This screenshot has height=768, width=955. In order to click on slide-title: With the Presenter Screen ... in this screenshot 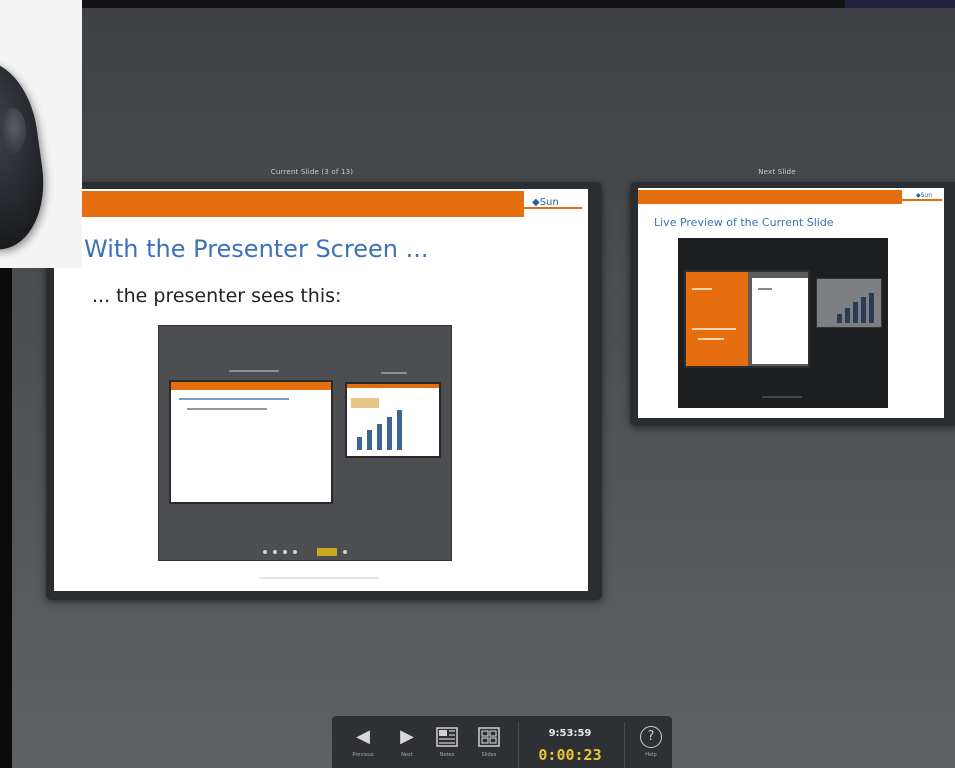, I will do `click(256, 249)`.